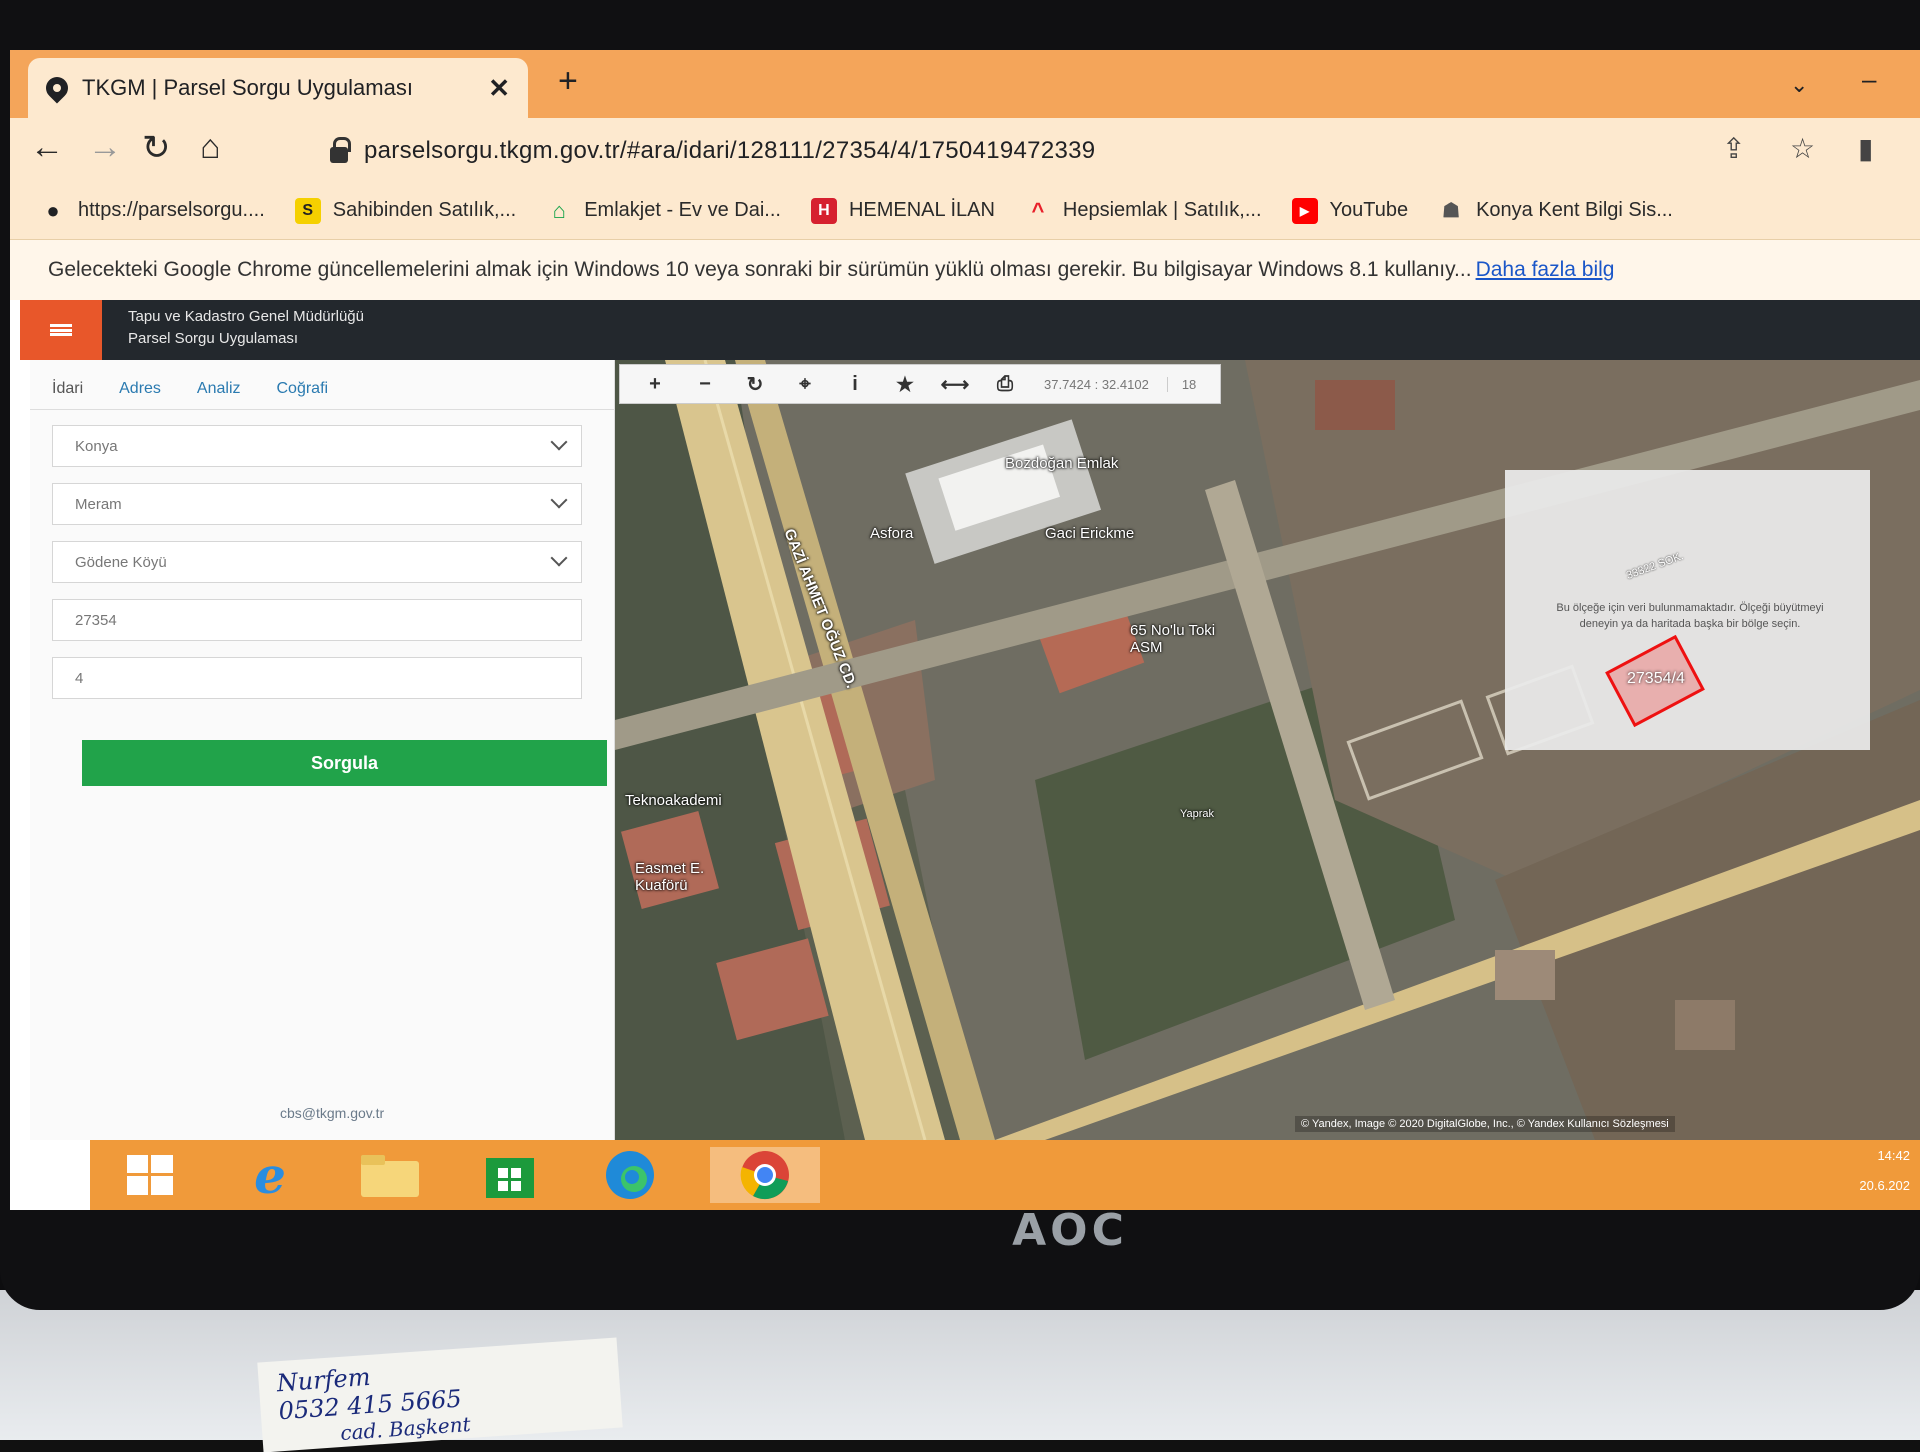 Image resolution: width=1920 pixels, height=1452 pixels. What do you see at coordinates (1656, 678) in the screenshot?
I see `parcel-label: 27354/4` at bounding box center [1656, 678].